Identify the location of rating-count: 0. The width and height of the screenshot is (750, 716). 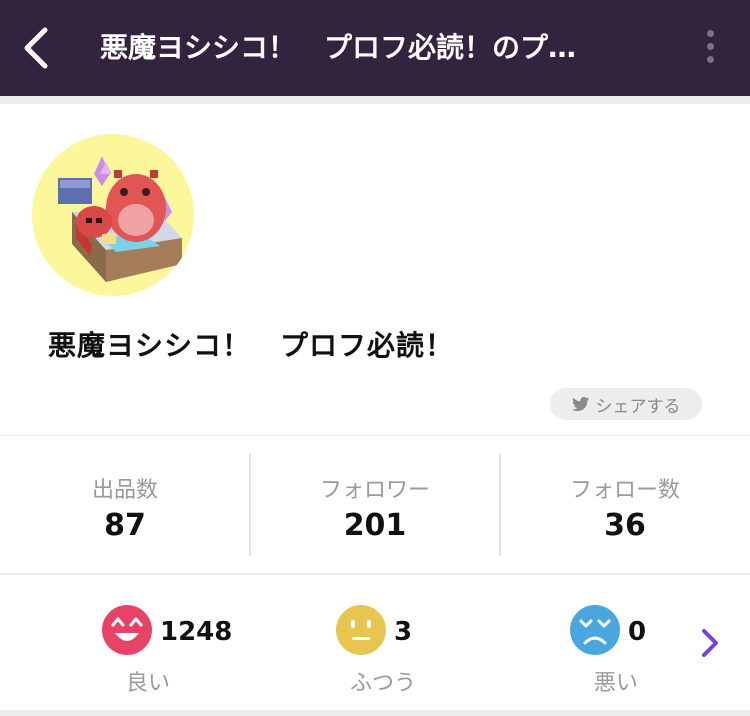
(637, 632).